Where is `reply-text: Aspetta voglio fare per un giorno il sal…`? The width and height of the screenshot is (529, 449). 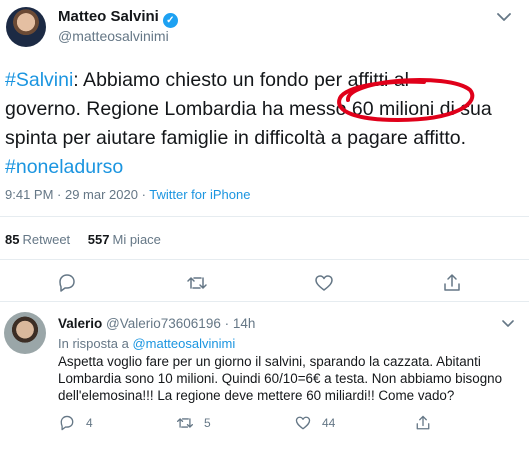
reply-text: Aspetta voglio fare per un giorno il sal… is located at coordinates (280, 378).